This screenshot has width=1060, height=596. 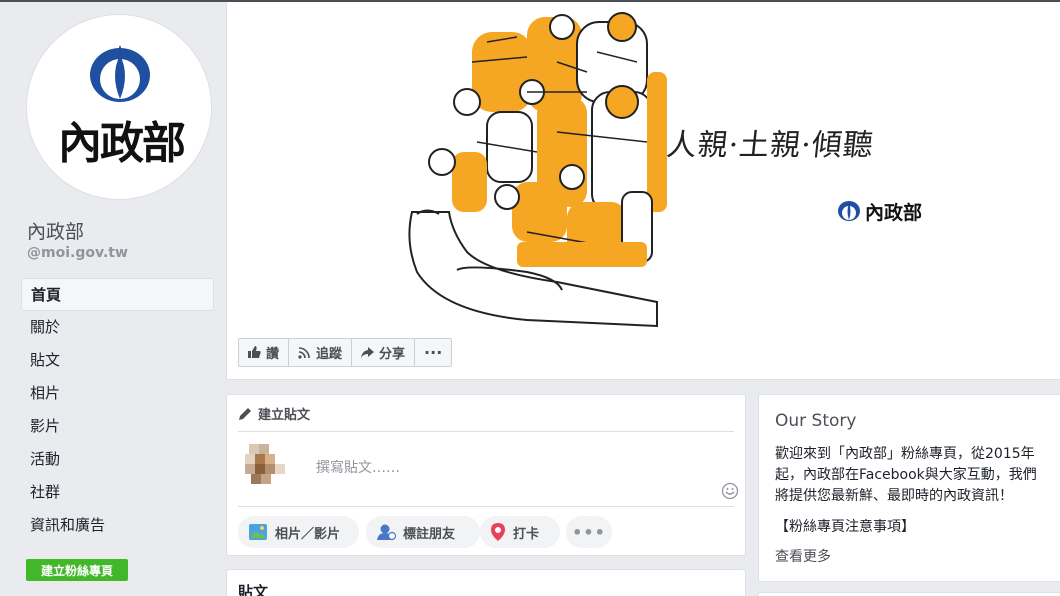 What do you see at coordinates (486, 475) in the screenshot?
I see `create-post-card: 建立貼文 撰寫貼文…… 相片／影片 標註朋友 打卡 •••` at bounding box center [486, 475].